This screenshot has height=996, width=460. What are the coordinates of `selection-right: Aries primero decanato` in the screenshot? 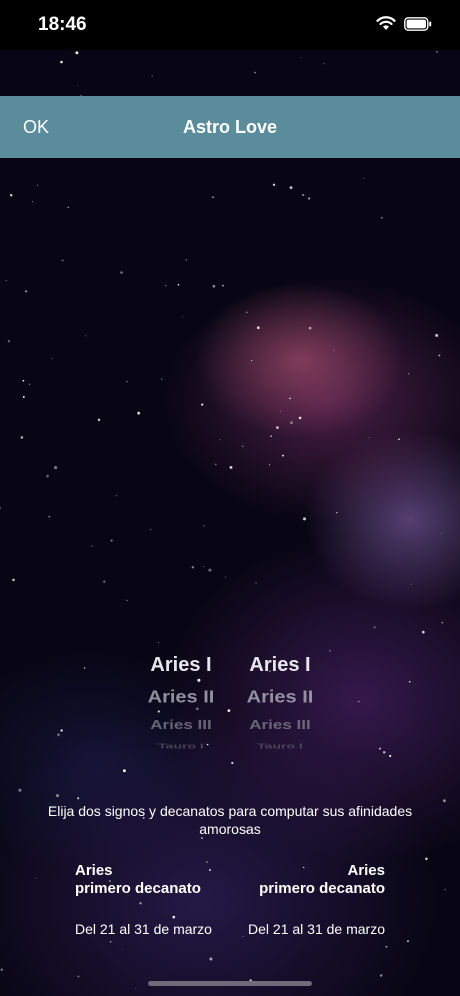 It's located at (322, 880).